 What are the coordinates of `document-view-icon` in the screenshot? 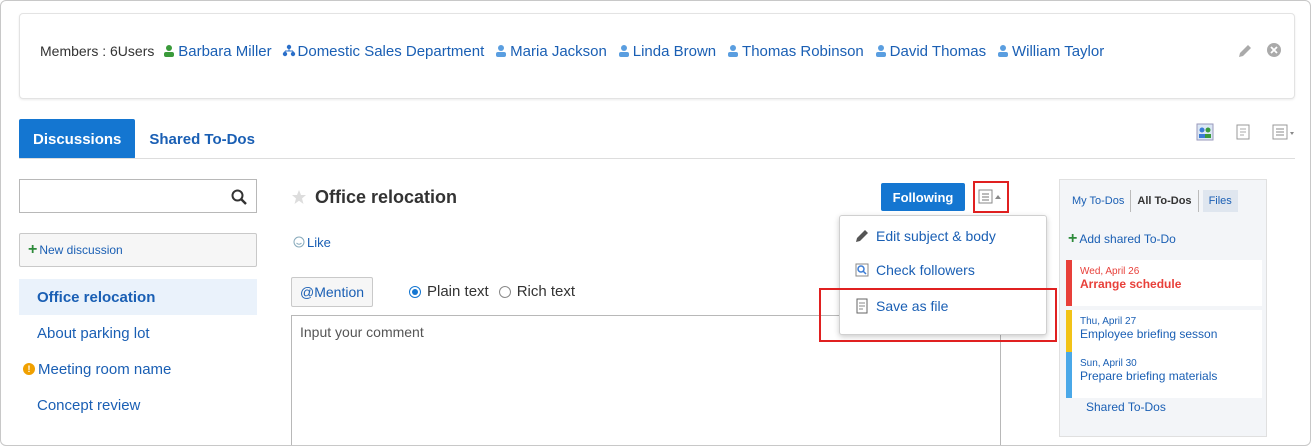 It's located at (1243, 132).